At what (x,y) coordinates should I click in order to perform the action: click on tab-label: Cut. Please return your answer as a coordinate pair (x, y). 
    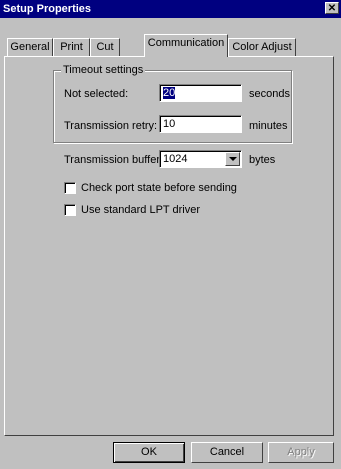
    Looking at the image, I should click on (105, 47).